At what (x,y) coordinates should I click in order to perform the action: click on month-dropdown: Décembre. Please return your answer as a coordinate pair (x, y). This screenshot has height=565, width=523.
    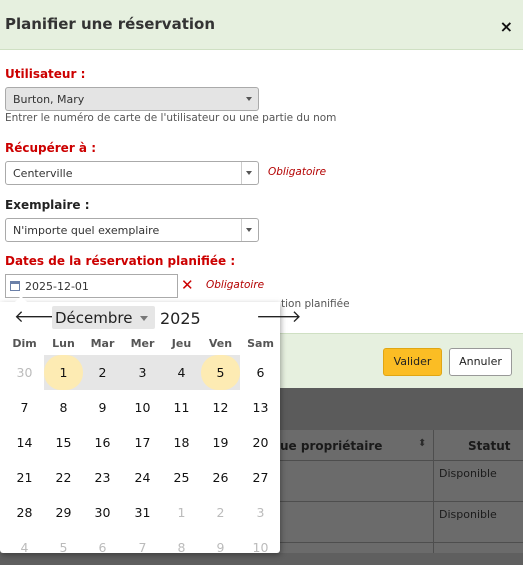
    Looking at the image, I should click on (103, 317).